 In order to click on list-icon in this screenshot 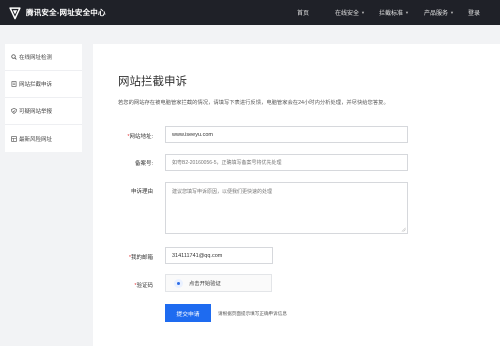, I will do `click(14, 138)`.